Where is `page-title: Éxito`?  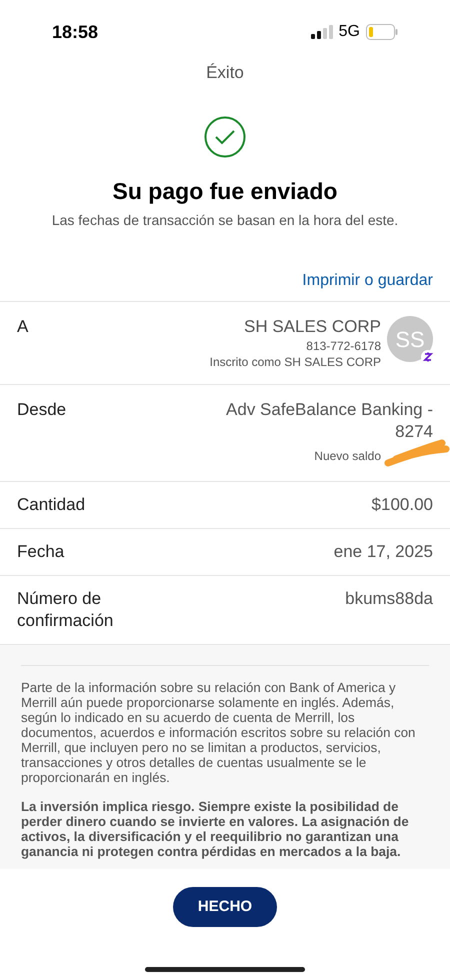
page-title: Éxito is located at coordinates (225, 73).